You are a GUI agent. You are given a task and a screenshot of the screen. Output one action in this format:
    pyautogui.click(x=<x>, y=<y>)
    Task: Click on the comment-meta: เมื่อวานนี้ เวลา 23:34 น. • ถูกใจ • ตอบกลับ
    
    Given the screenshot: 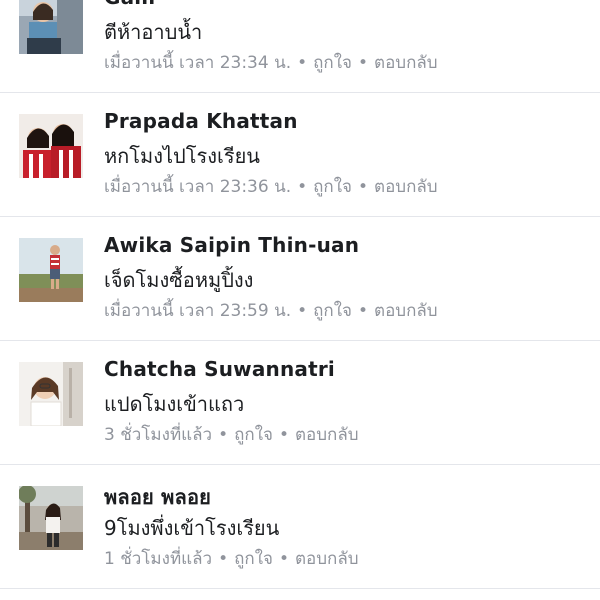 What is the action you would take?
    pyautogui.click(x=271, y=62)
    